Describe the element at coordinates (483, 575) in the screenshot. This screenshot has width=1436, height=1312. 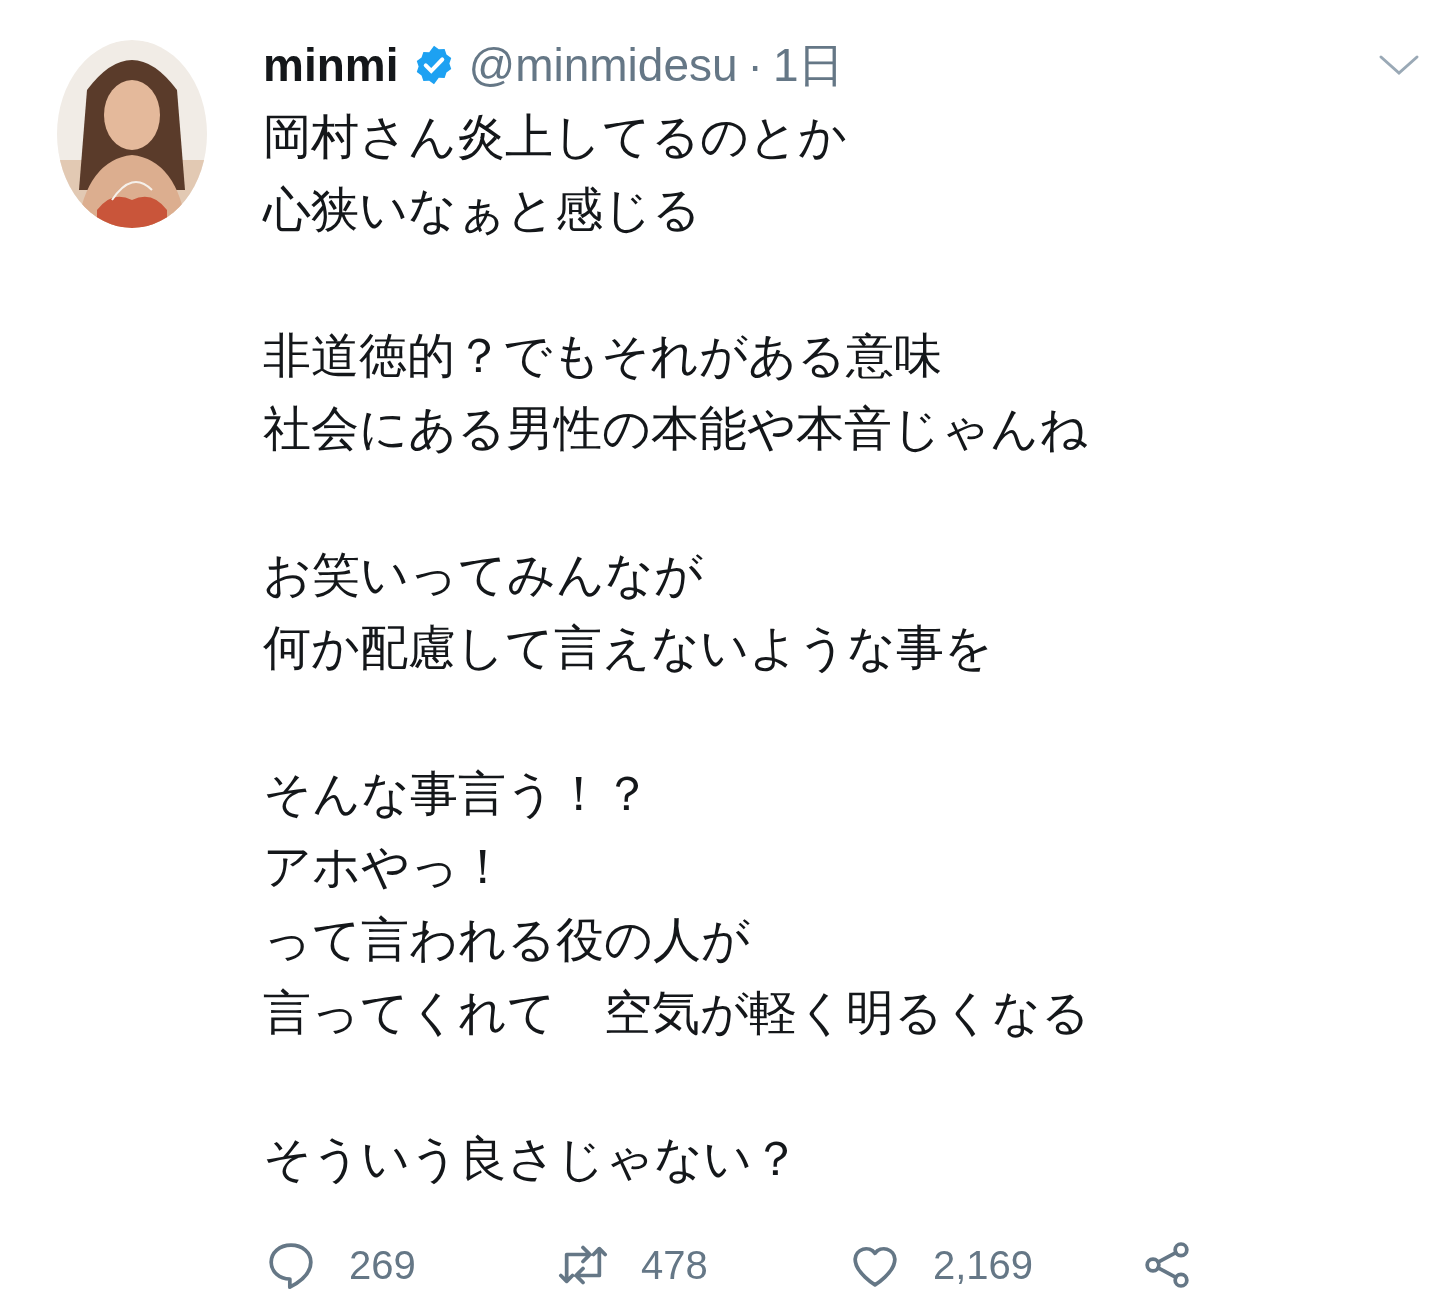
I see `tweet-text-line: お笑いってみんなが` at that location.